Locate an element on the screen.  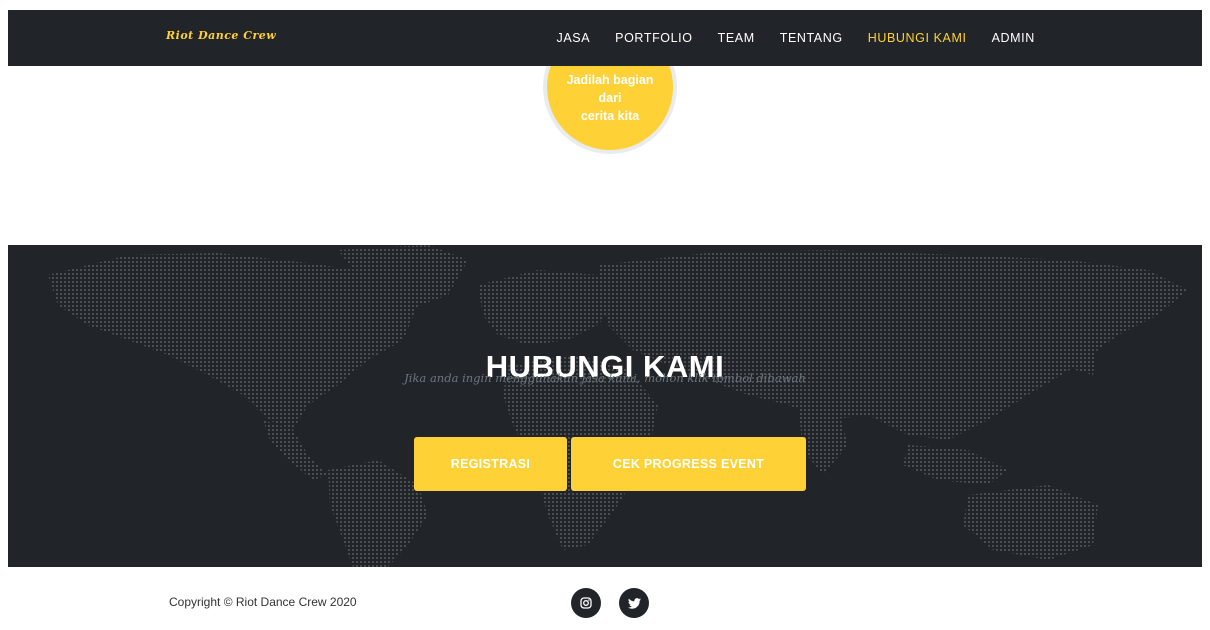
twitter-link is located at coordinates (634, 603).